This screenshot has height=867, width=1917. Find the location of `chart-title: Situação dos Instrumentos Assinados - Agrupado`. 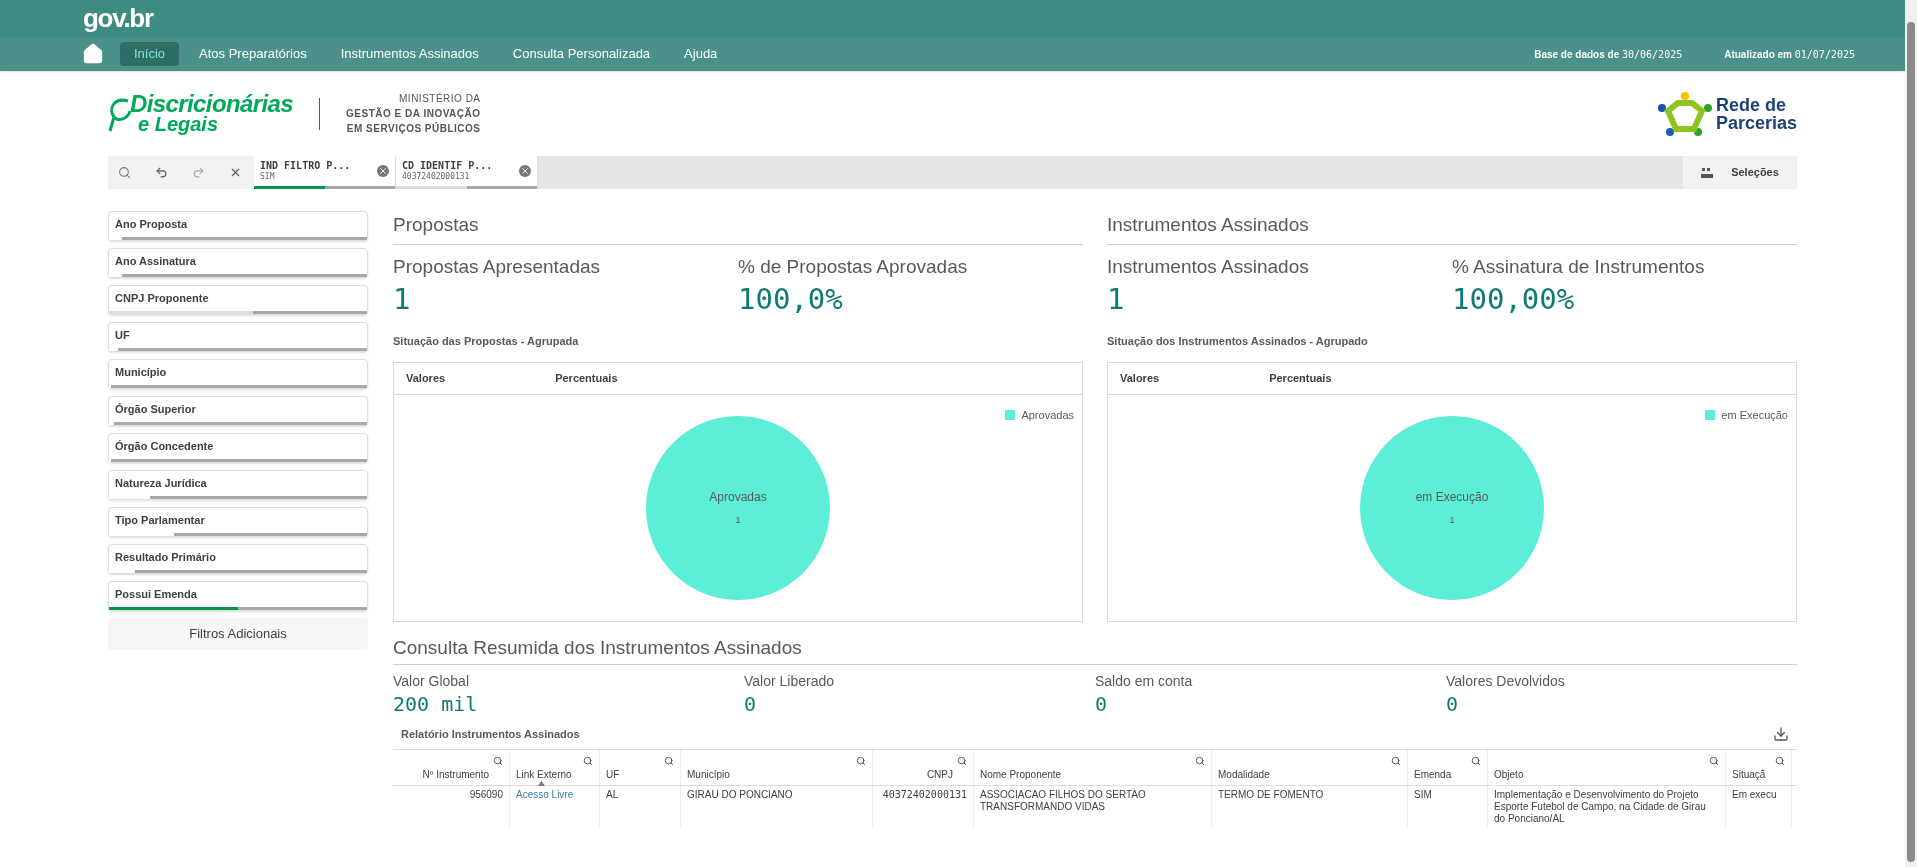

chart-title: Situação dos Instrumentos Assinados - Agrupado is located at coordinates (1238, 341).